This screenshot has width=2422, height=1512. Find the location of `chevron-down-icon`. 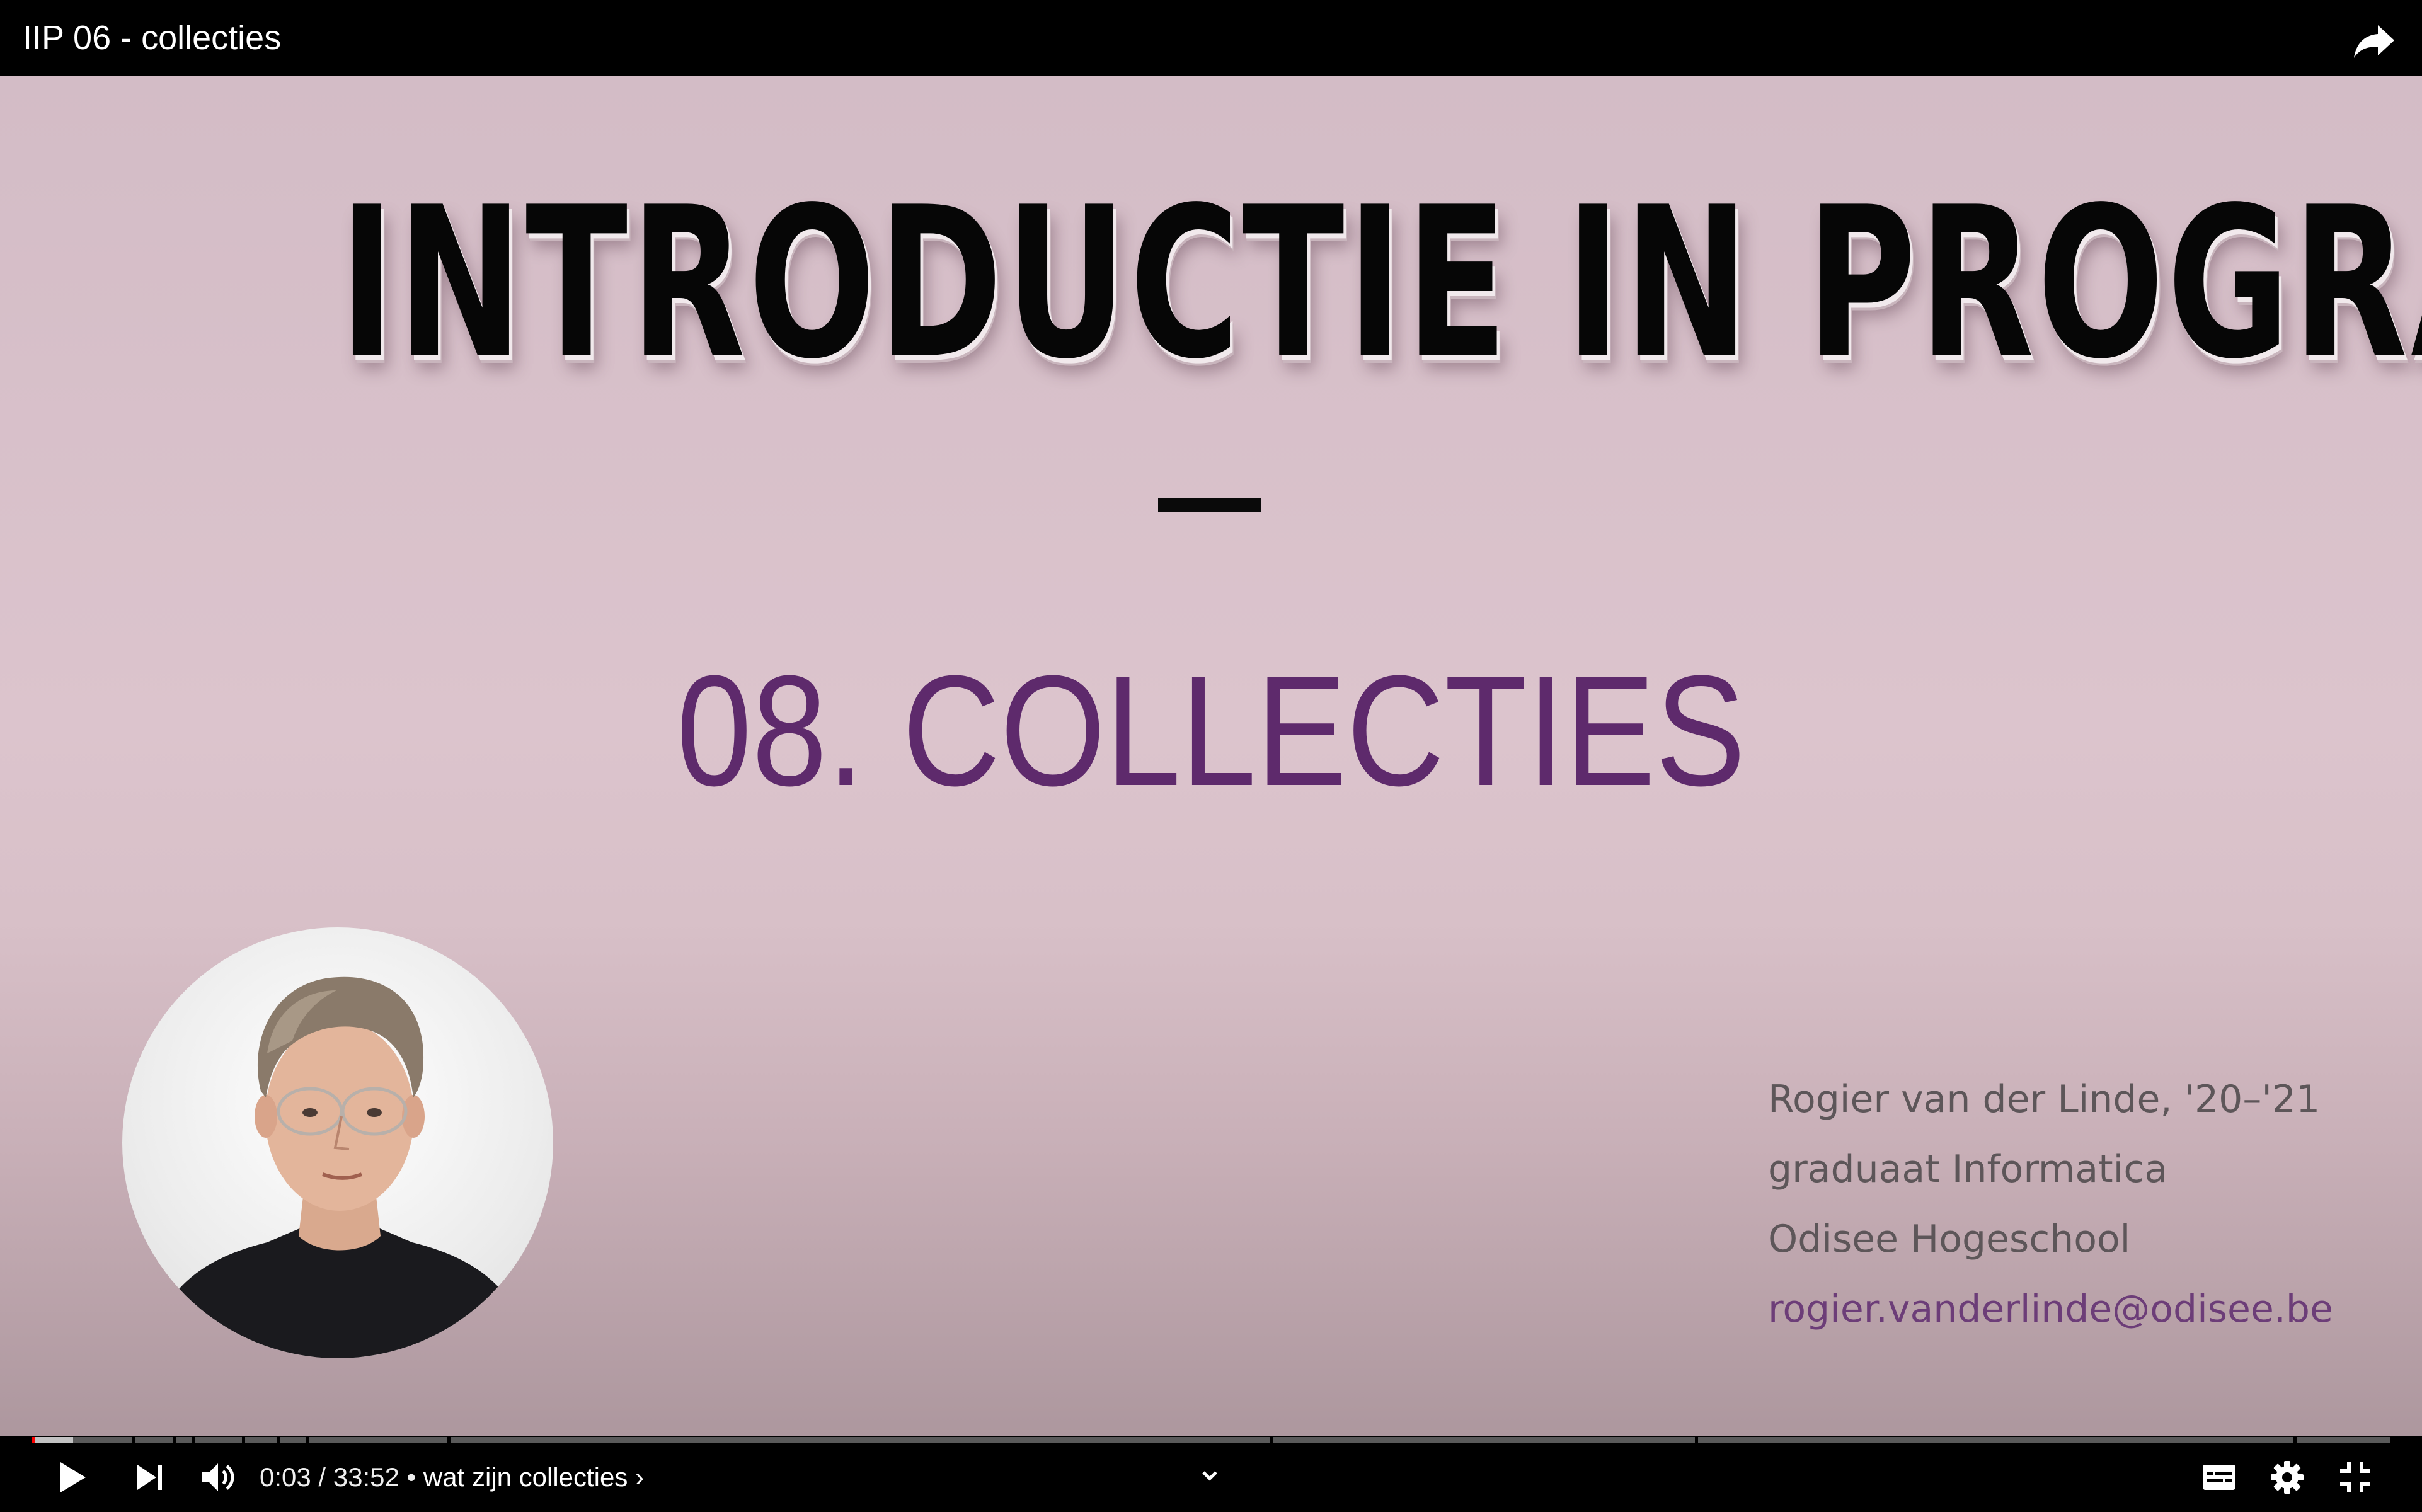

chevron-down-icon is located at coordinates (1209, 1476).